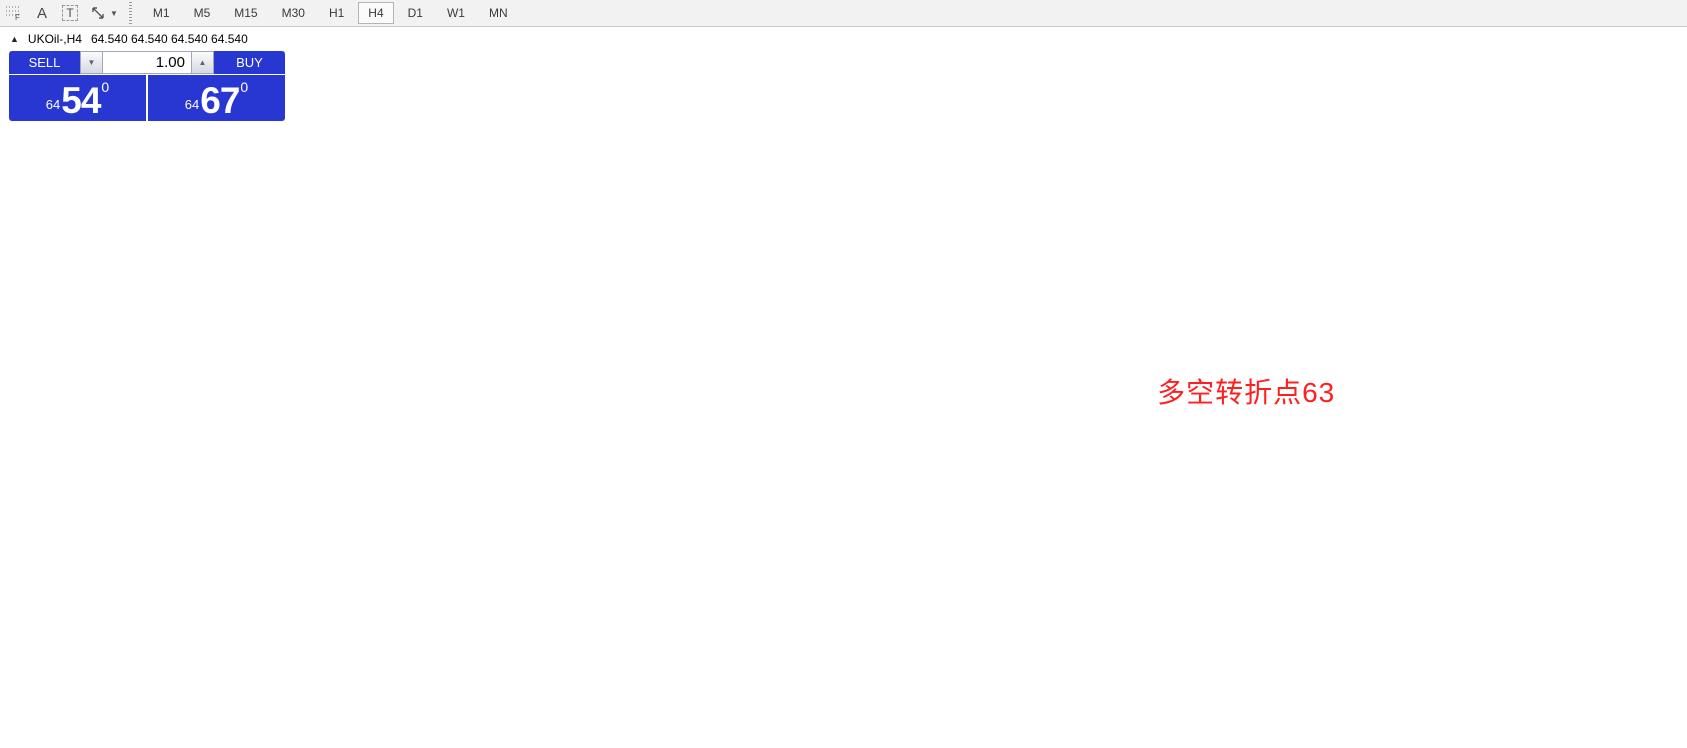 The image size is (1687, 748). What do you see at coordinates (497, 737) in the screenshot?
I see `svg-text: 23 Jan 09:00` at bounding box center [497, 737].